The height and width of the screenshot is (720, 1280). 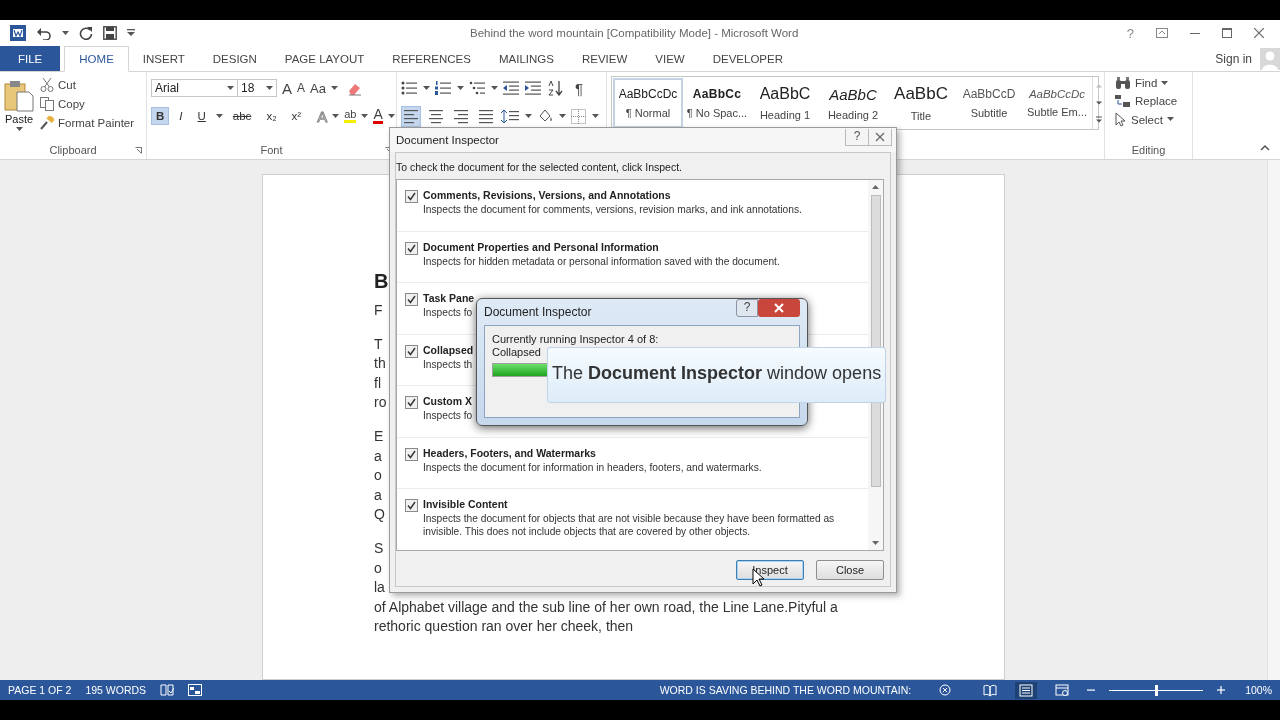 I want to click on progress-status: Currently running Inspector 4 of 8:, so click(x=576, y=339).